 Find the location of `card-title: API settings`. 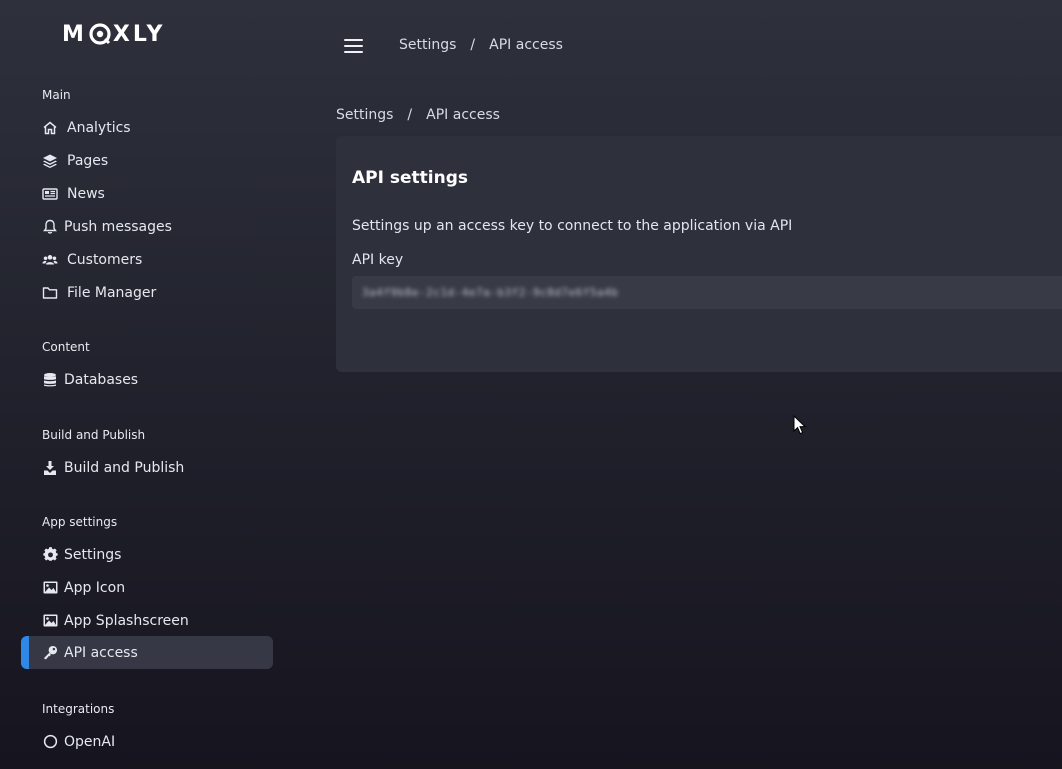

card-title: API settings is located at coordinates (410, 178).